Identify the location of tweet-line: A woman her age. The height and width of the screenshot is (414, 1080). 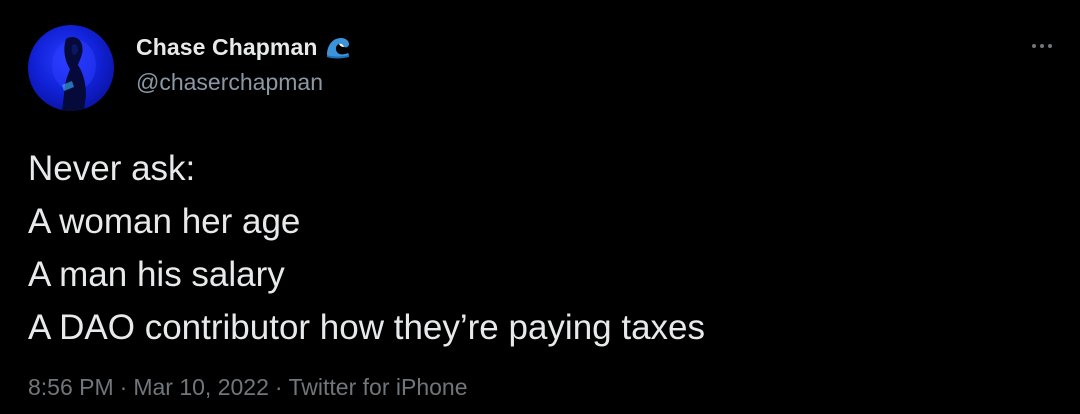
(164, 221).